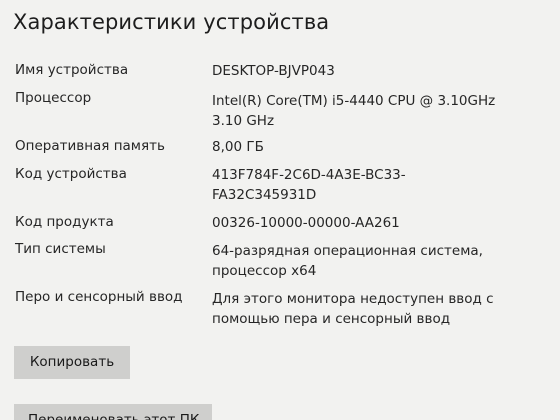 The width and height of the screenshot is (560, 420). I want to click on section-title: Характеристики устройства, so click(171, 22).